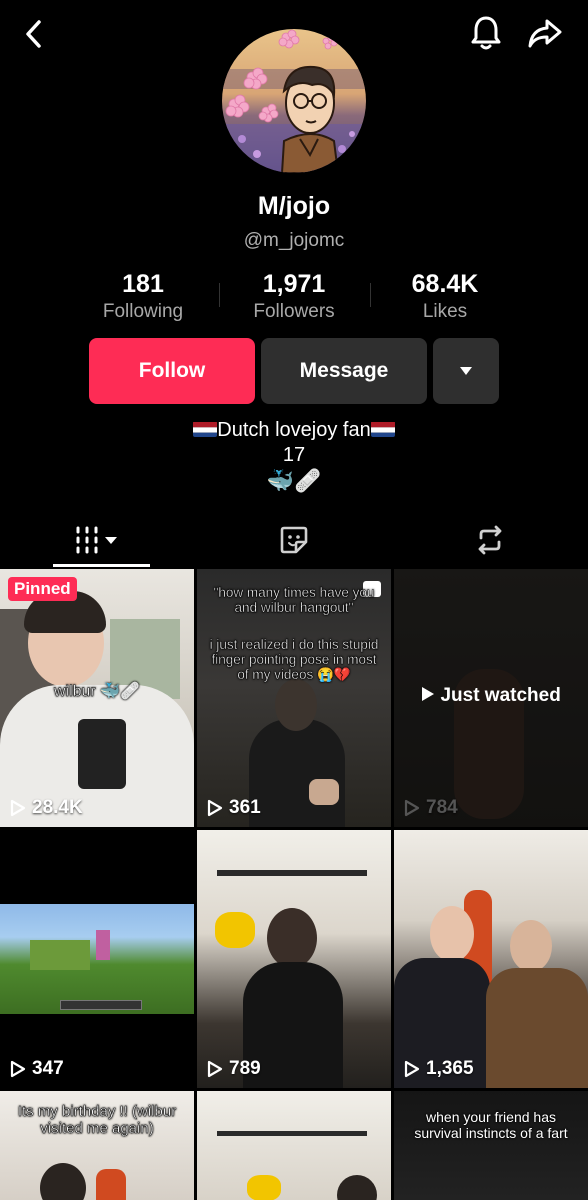 The image size is (588, 1200). What do you see at coordinates (245, 1068) in the screenshot?
I see `view-count-value: 789` at bounding box center [245, 1068].